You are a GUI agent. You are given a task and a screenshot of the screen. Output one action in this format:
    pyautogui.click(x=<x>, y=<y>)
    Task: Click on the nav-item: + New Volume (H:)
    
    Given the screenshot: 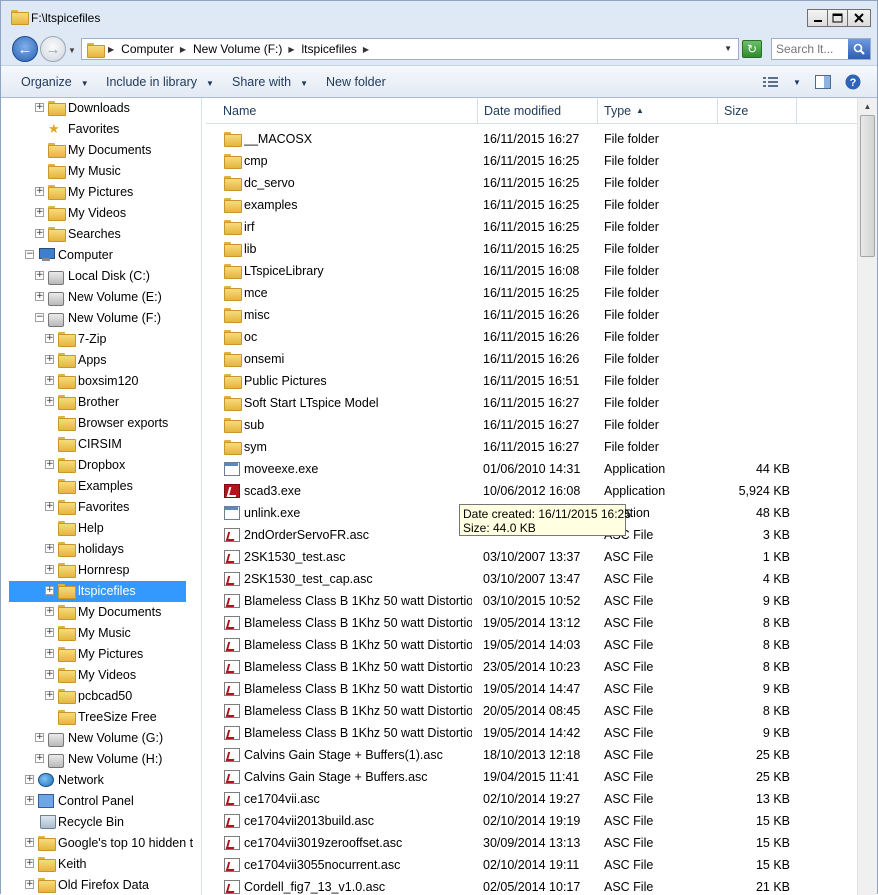 What is the action you would take?
    pyautogui.click(x=101, y=759)
    